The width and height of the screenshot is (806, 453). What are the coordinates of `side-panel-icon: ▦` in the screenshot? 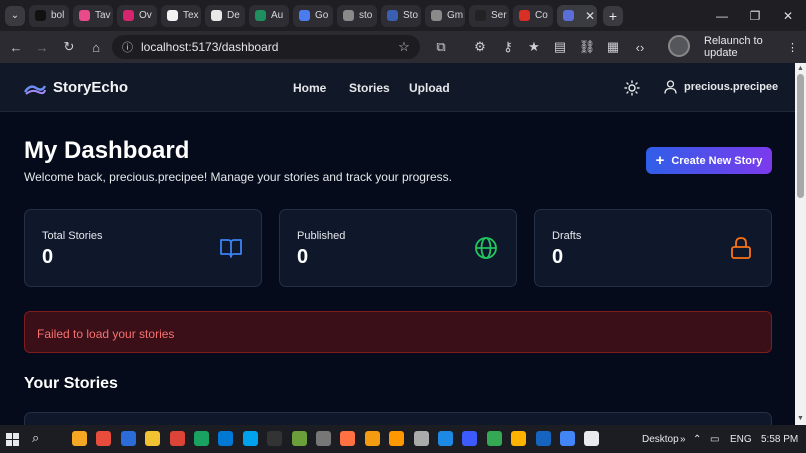 It's located at (613, 47).